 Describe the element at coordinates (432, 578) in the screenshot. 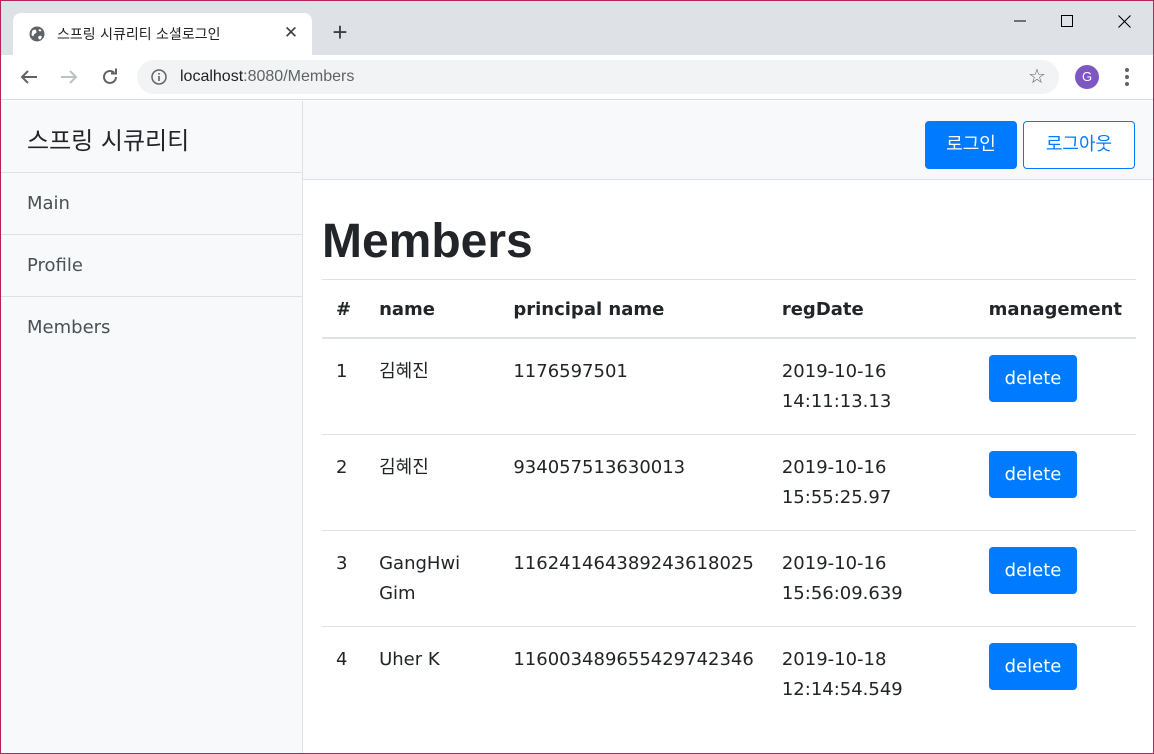

I see `cell-name: GangHwi Gim` at that location.